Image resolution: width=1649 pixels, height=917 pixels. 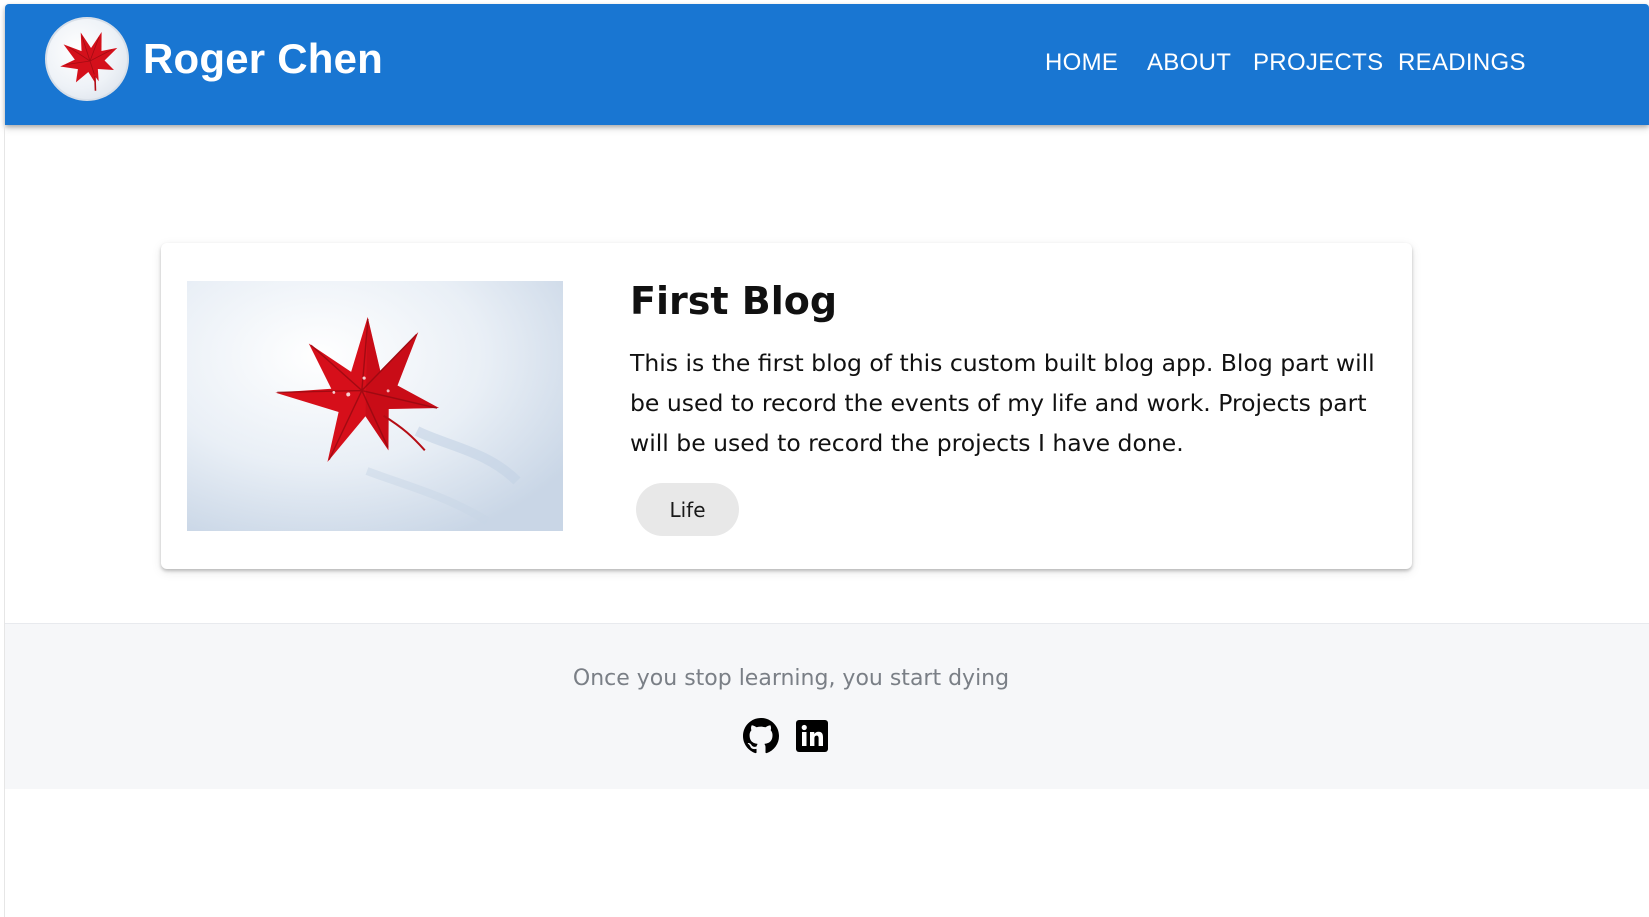 I want to click on nav-home: HOME, so click(x=1081, y=63).